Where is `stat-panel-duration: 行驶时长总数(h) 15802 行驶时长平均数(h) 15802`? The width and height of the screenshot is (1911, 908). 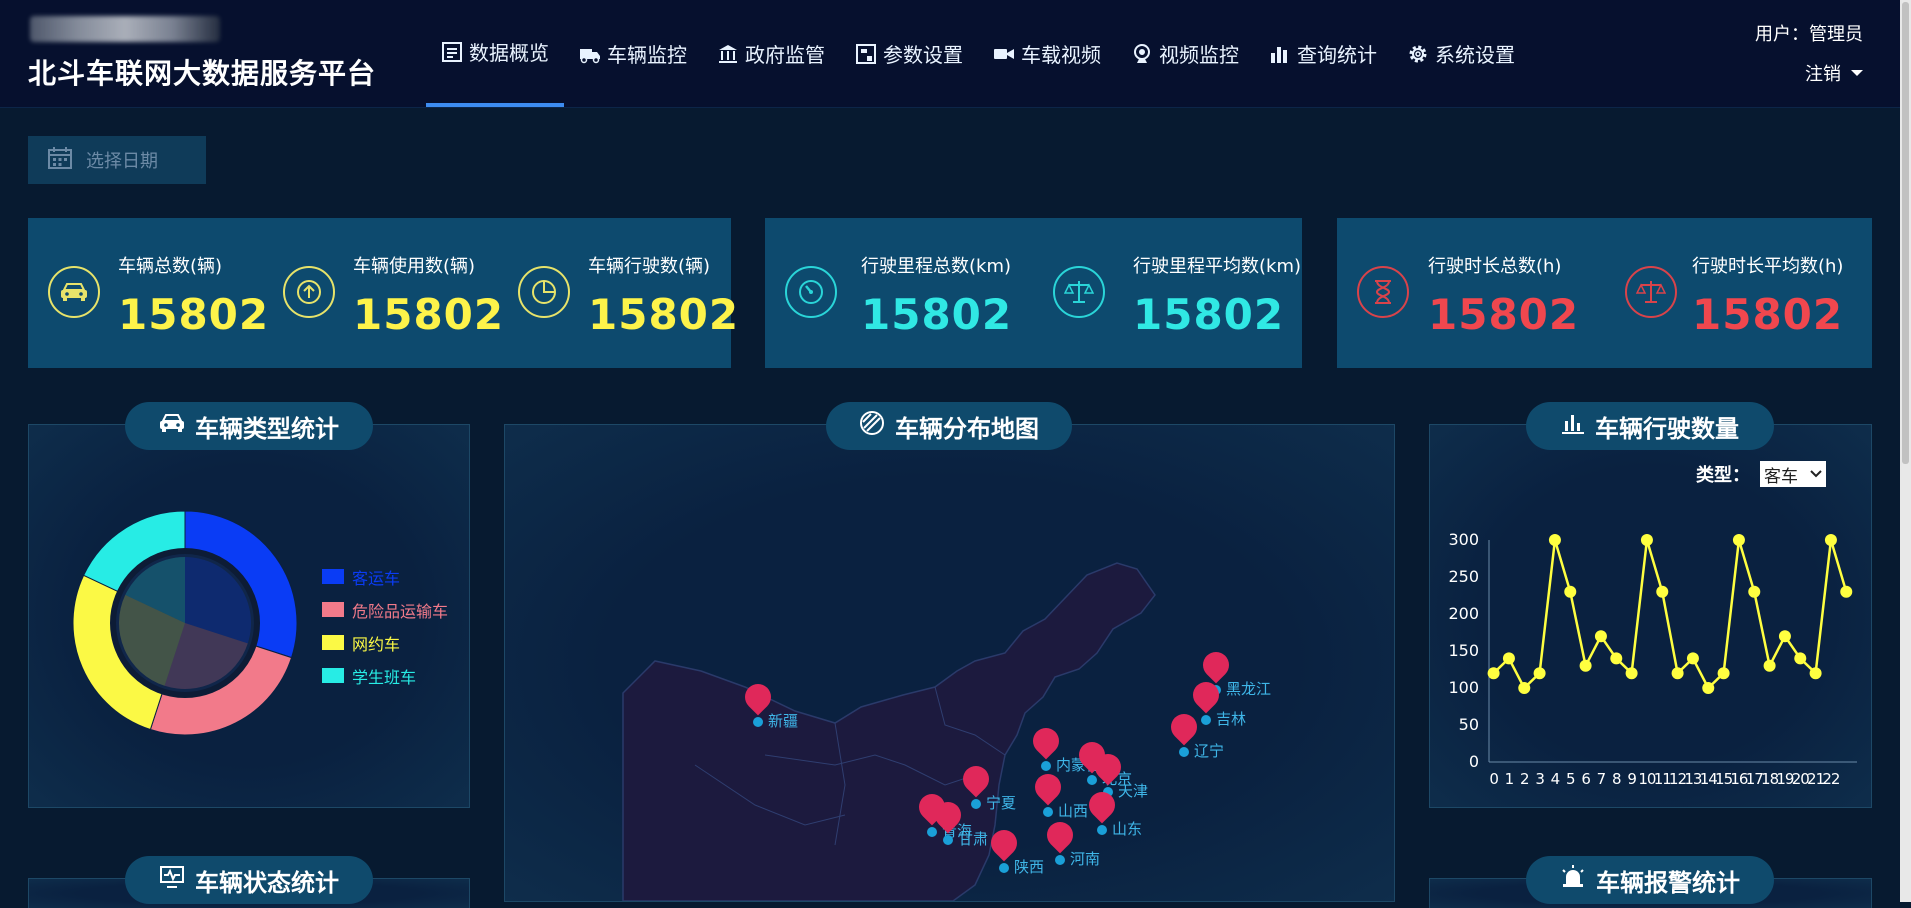
stat-panel-duration: 行驶时长总数(h) 15802 行驶时长平均数(h) 15802 is located at coordinates (1604, 293).